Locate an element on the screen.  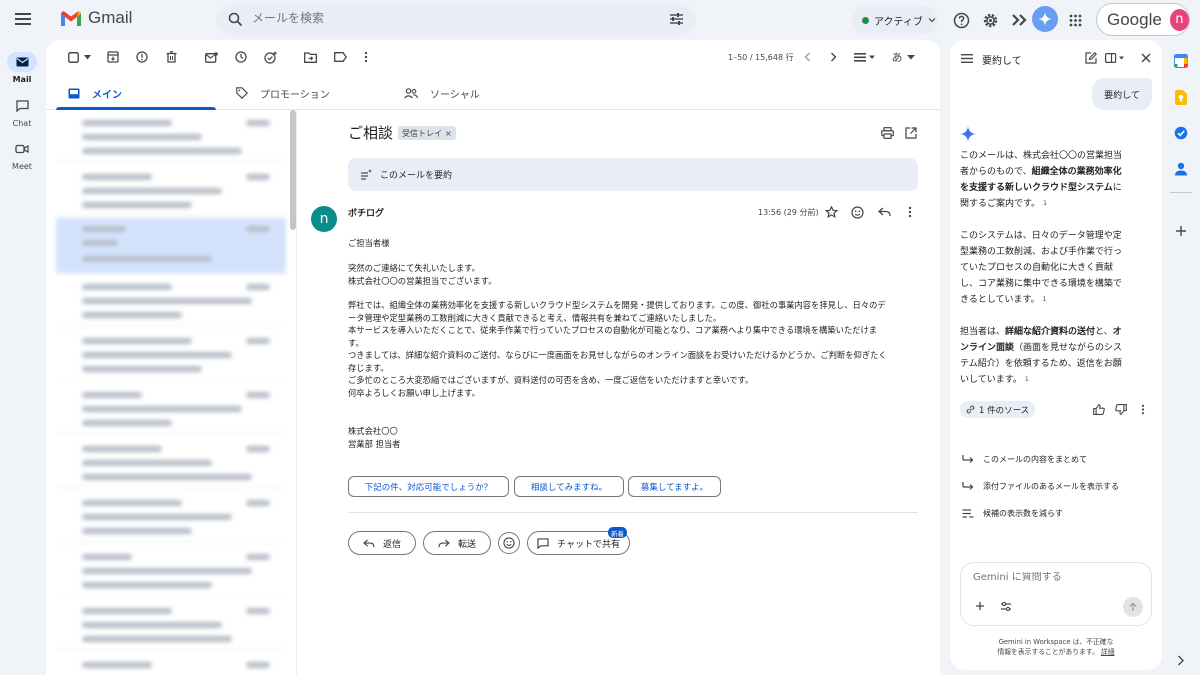
open-new-window-button is located at coordinates (911, 133).